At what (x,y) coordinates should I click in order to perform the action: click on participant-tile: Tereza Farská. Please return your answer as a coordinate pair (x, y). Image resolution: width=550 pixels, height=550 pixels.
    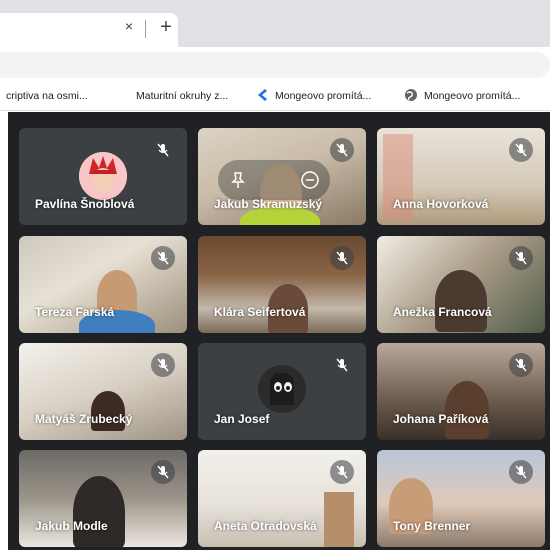
    Looking at the image, I should click on (103, 284).